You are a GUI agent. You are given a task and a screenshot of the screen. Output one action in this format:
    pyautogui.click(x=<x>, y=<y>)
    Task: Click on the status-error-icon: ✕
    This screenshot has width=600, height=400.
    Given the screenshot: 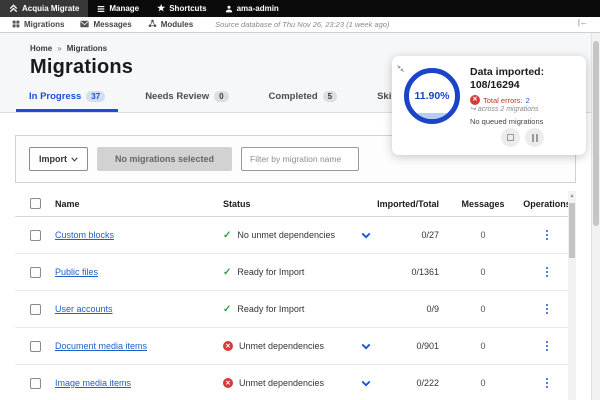 What is the action you would take?
    pyautogui.click(x=228, y=383)
    